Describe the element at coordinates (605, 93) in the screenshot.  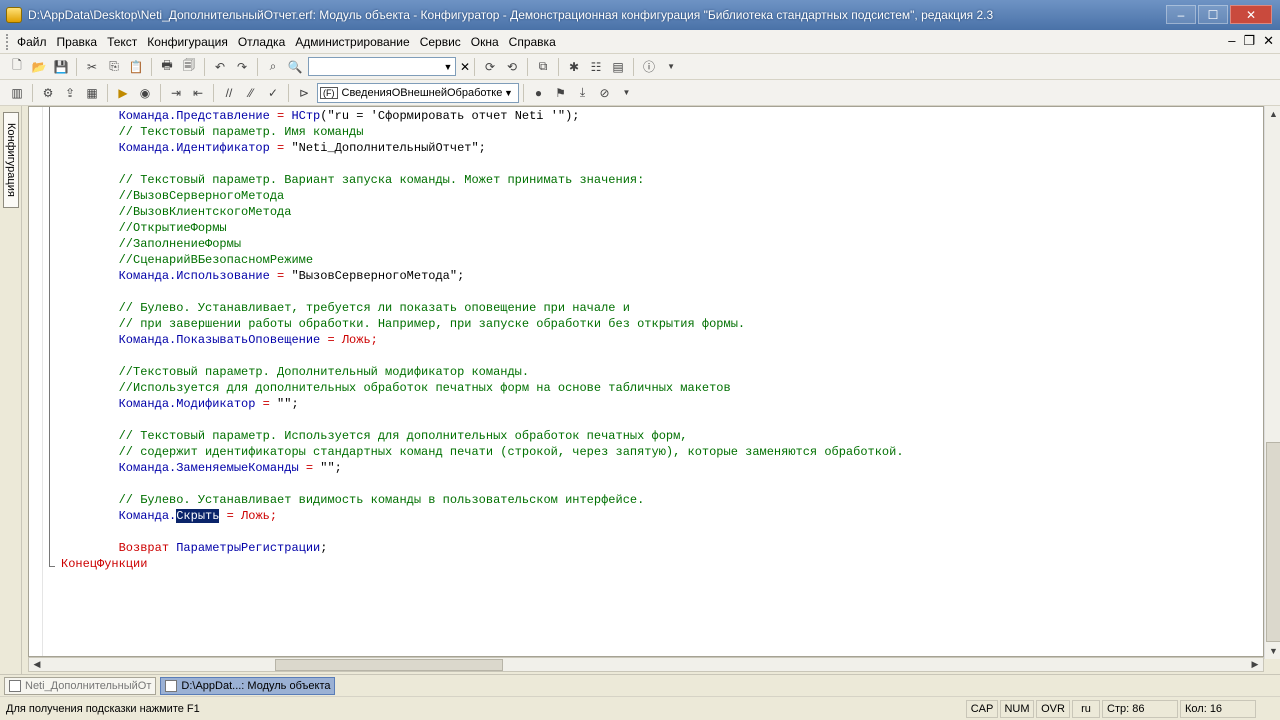
I see `clear-bookmarks-icon: ⊘` at that location.